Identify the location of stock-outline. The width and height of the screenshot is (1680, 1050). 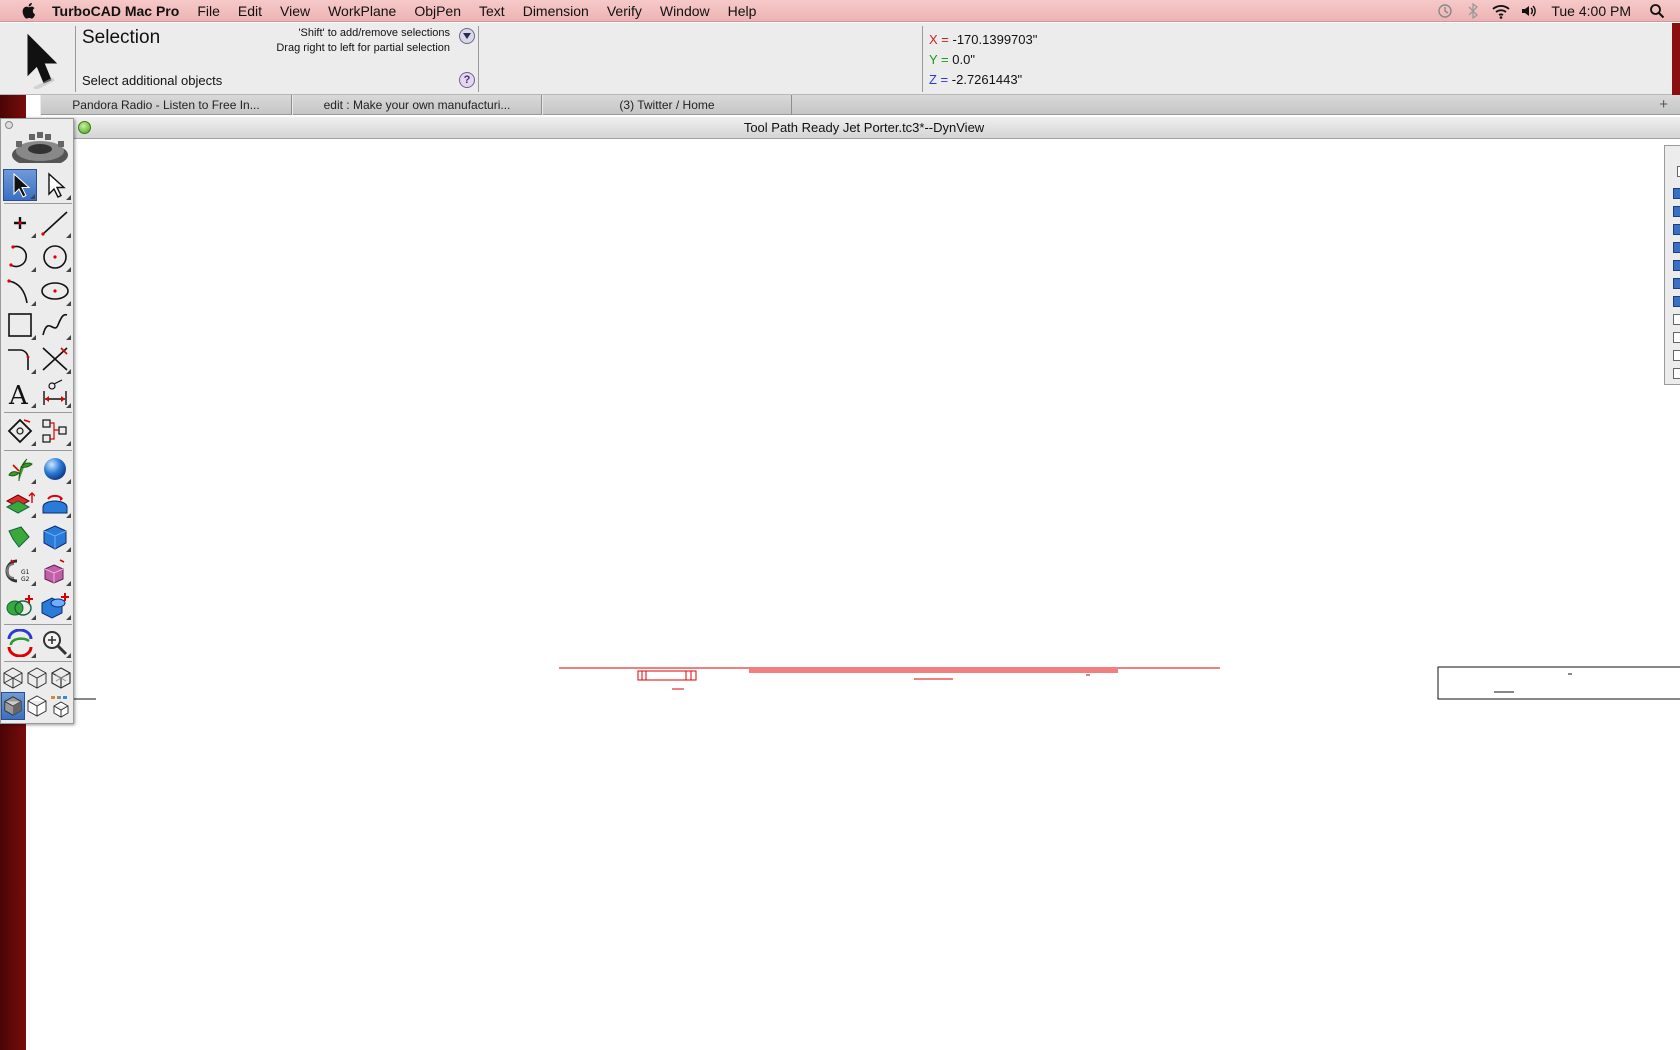
(1558, 683).